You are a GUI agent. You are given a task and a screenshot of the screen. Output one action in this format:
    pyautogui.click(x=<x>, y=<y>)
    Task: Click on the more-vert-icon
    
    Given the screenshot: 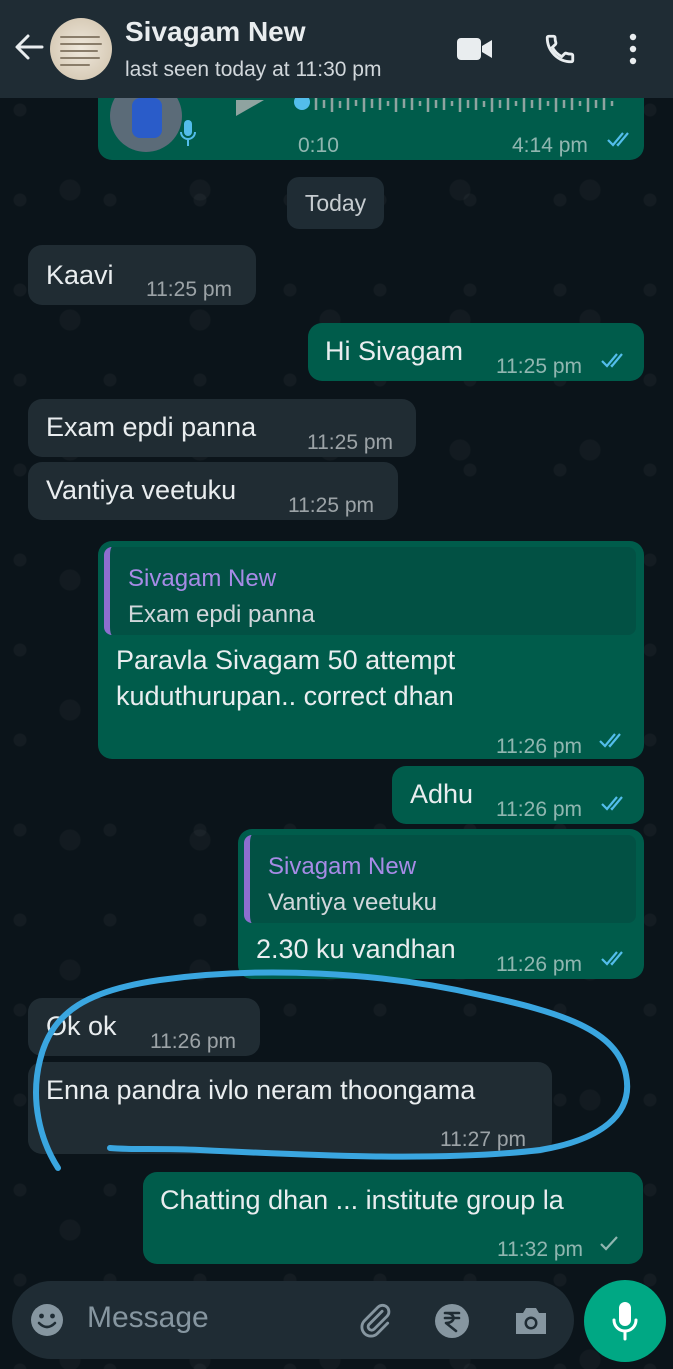 What is the action you would take?
    pyautogui.click(x=633, y=49)
    